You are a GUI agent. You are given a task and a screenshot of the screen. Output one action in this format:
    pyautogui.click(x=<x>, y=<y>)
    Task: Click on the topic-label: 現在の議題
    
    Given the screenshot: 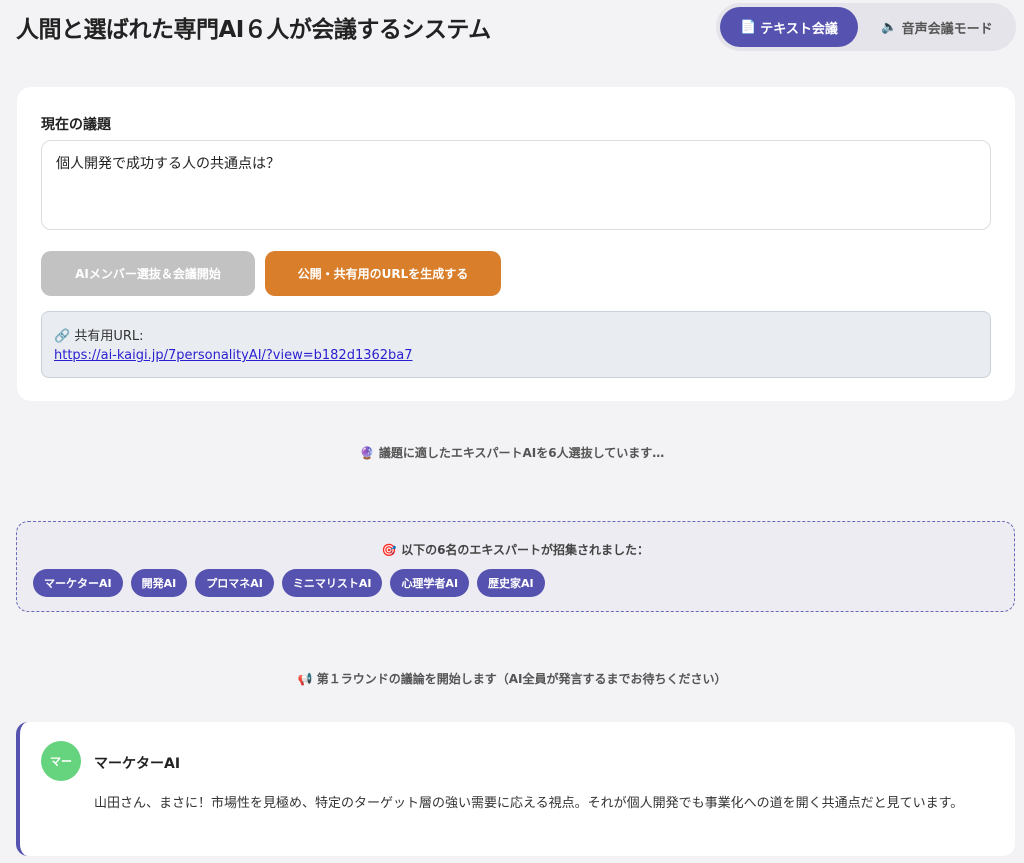 What is the action you would take?
    pyautogui.click(x=76, y=125)
    